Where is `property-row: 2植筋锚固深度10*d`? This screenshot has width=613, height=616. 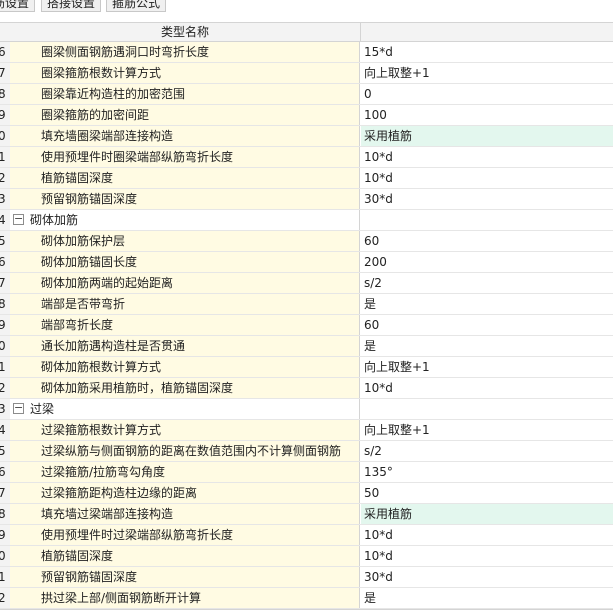
property-row: 2植筋锚固深度10*d is located at coordinates (306, 178).